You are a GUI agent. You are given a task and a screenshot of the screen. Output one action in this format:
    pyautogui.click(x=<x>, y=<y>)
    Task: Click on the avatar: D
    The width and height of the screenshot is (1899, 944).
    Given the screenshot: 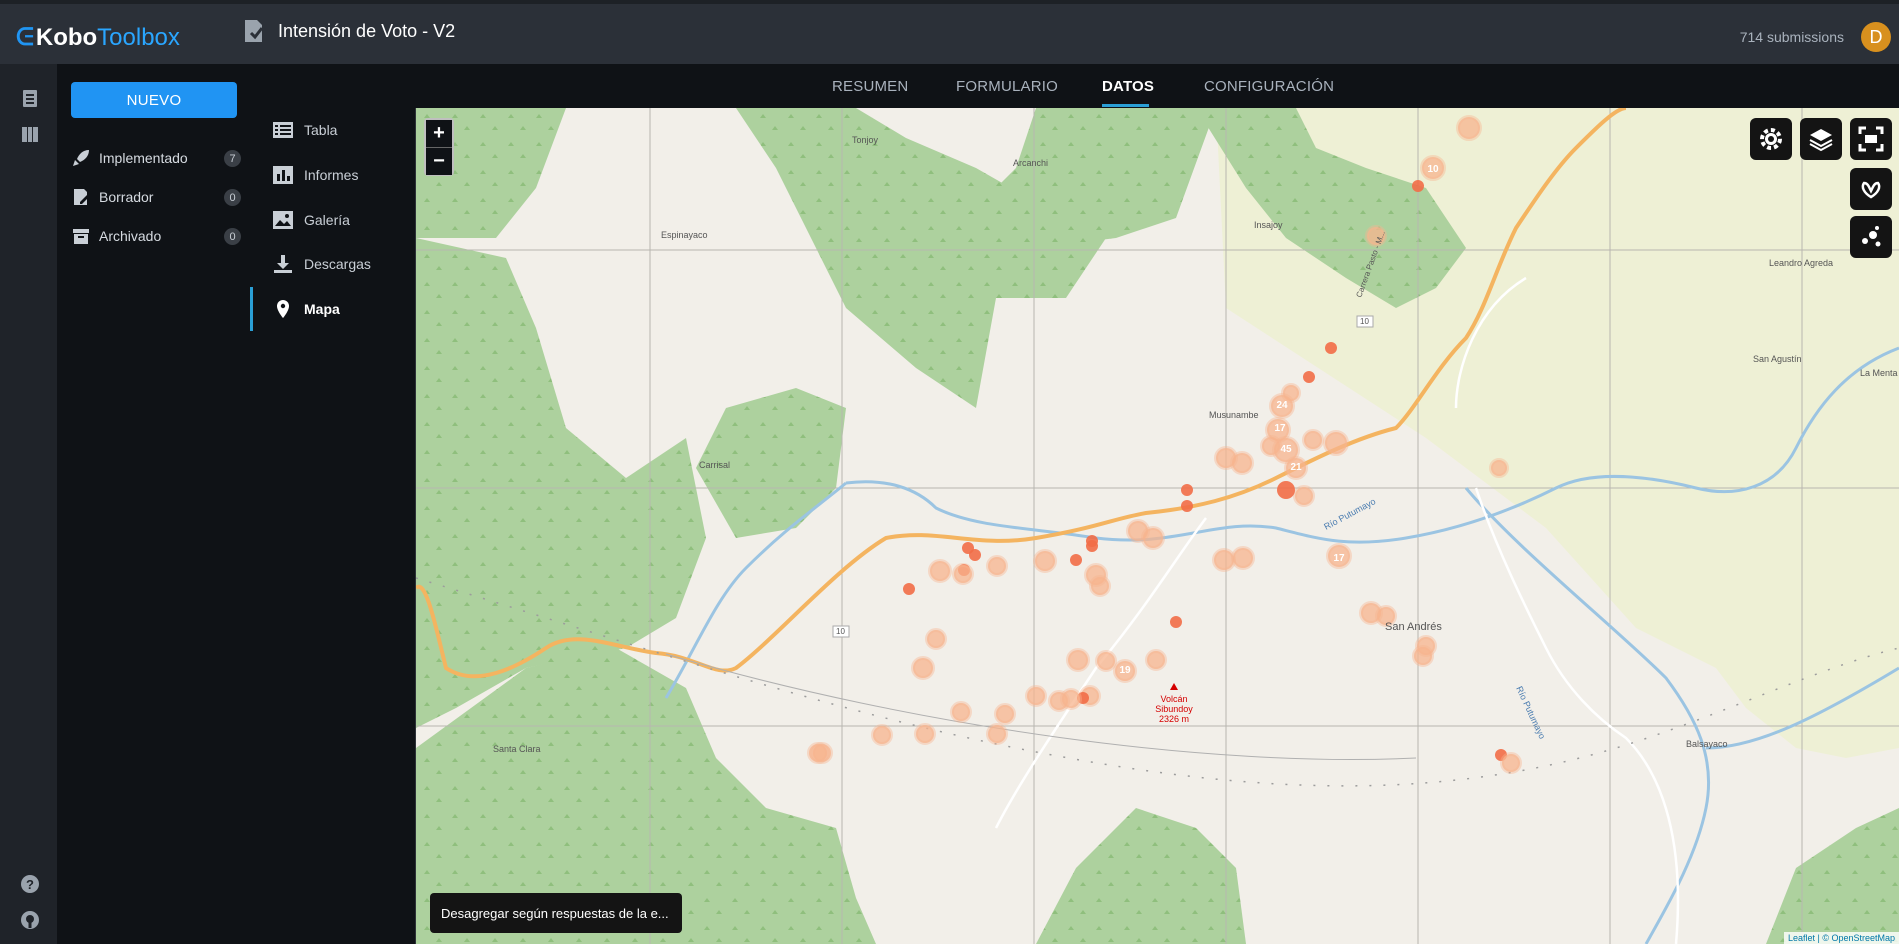 What is the action you would take?
    pyautogui.click(x=1876, y=37)
    